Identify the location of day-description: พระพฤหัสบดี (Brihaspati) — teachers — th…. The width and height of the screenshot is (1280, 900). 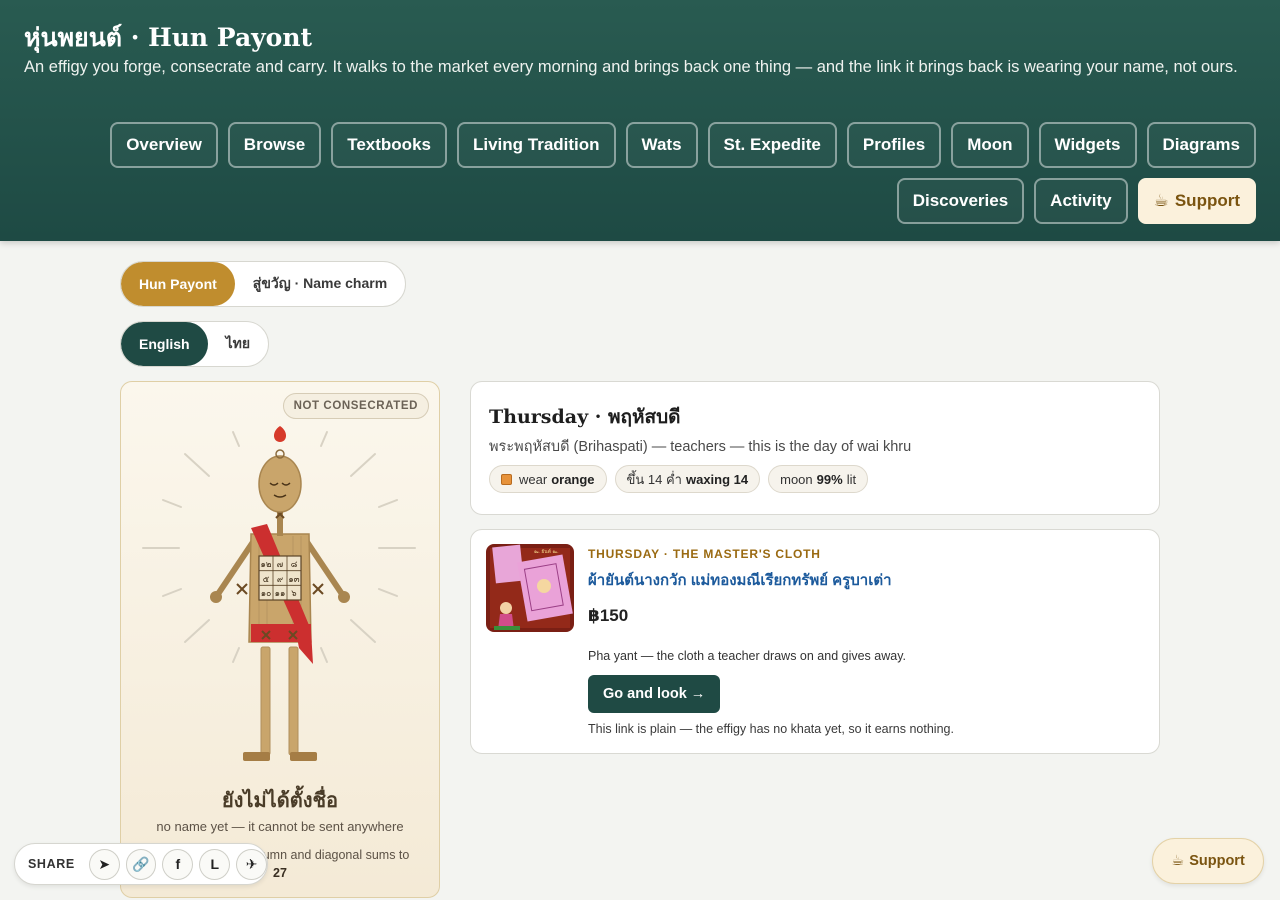
(700, 447).